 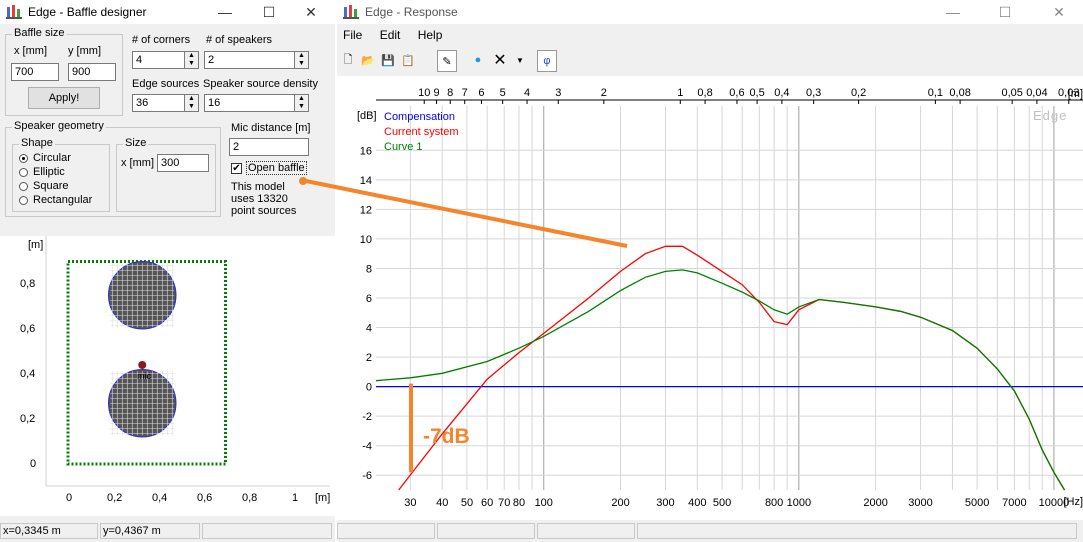 I want to click on watermark: Edge, so click(x=1050, y=115).